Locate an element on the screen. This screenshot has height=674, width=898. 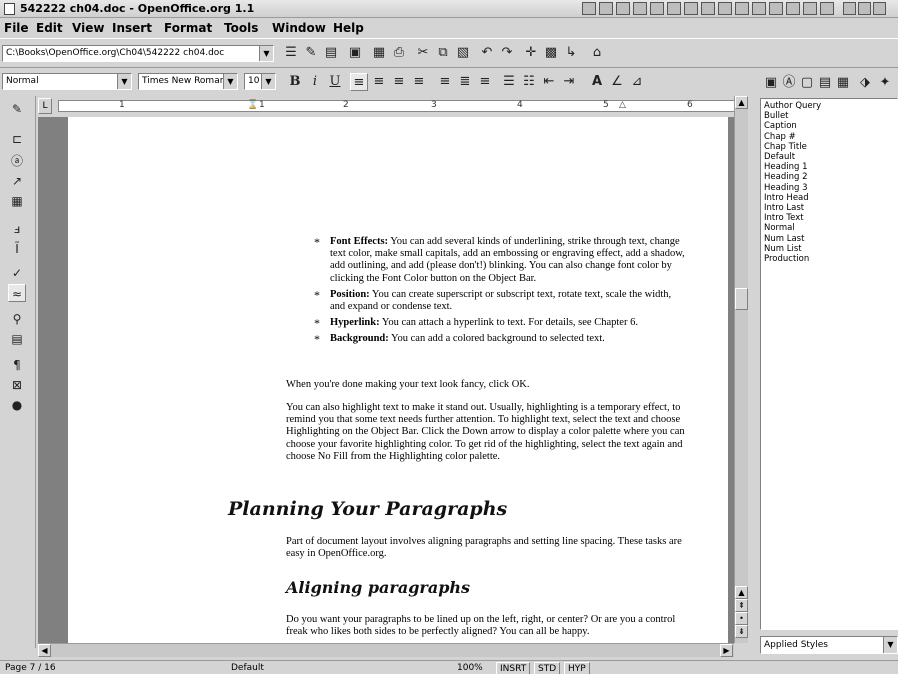
open-icon: ✎ is located at coordinates (311, 53).